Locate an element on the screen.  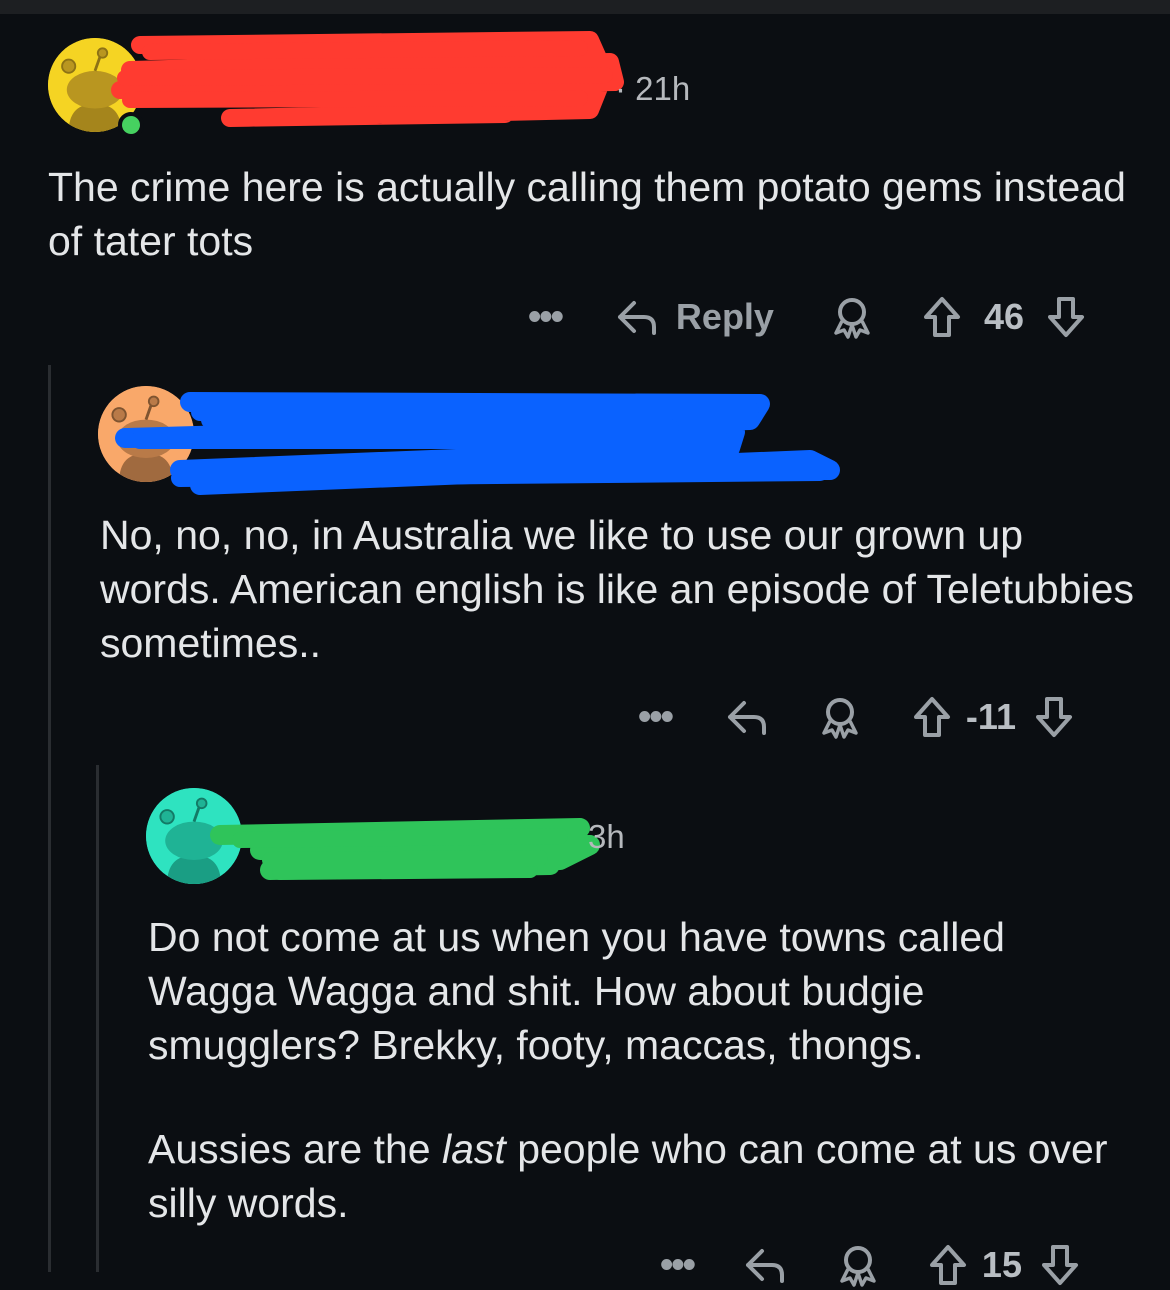
top-bar is located at coordinates (585, 7).